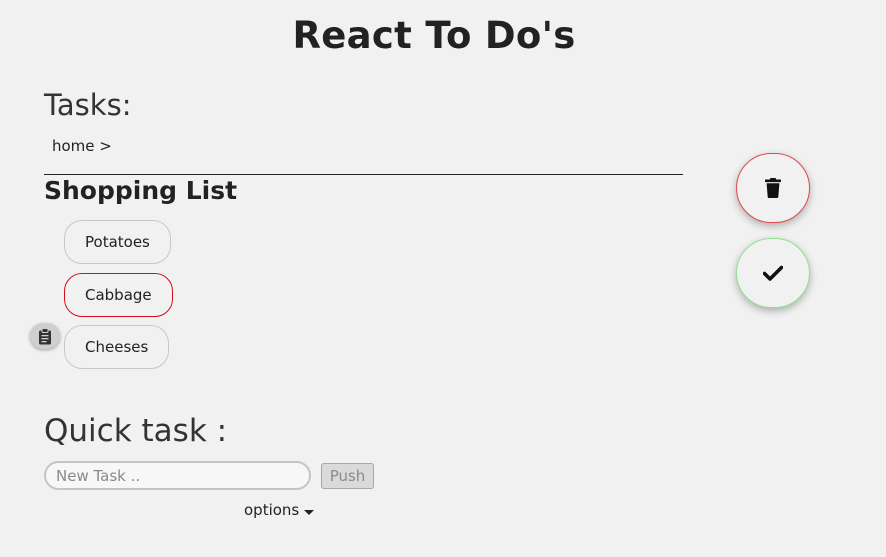 This screenshot has width=886, height=557. What do you see at coordinates (88, 105) in the screenshot?
I see `tasks-heading: Tasks:` at bounding box center [88, 105].